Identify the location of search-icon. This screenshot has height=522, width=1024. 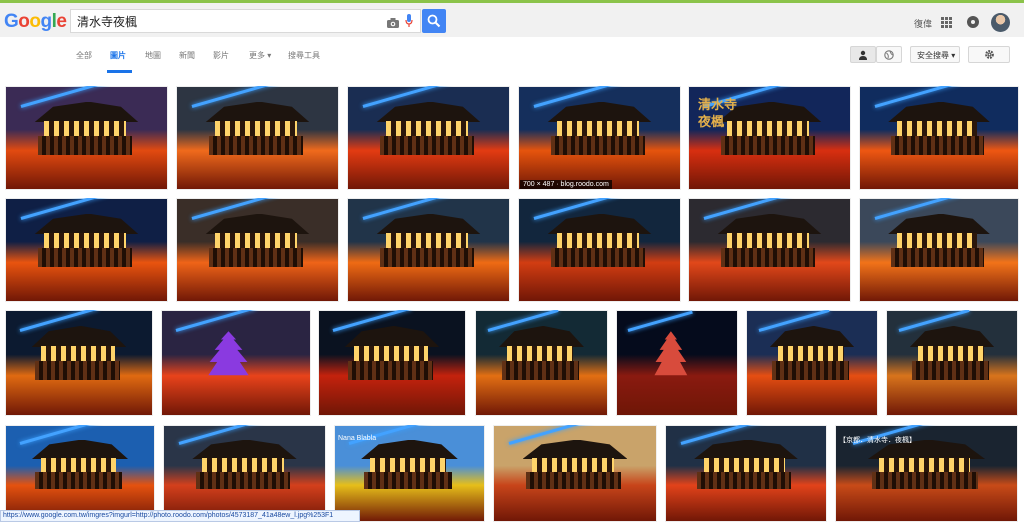
(434, 21).